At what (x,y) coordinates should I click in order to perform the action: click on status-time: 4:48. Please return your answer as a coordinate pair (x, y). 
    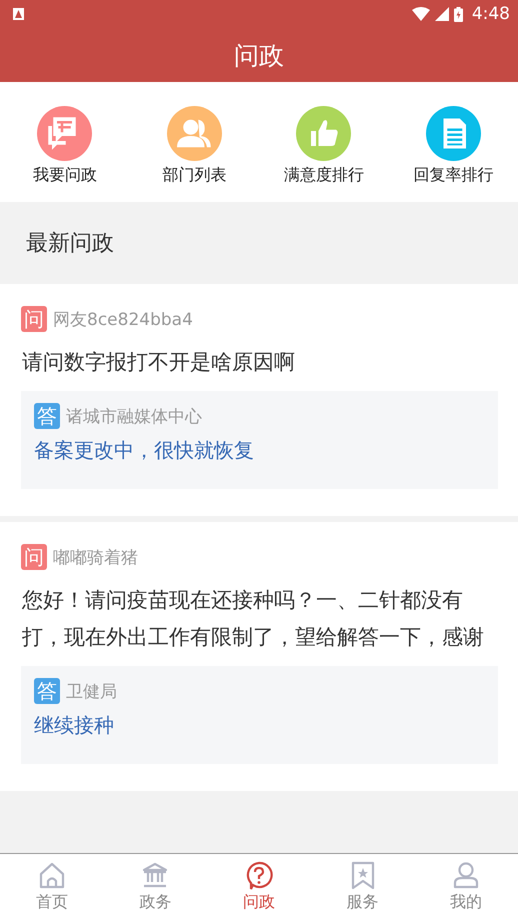
    Looking at the image, I should click on (491, 14).